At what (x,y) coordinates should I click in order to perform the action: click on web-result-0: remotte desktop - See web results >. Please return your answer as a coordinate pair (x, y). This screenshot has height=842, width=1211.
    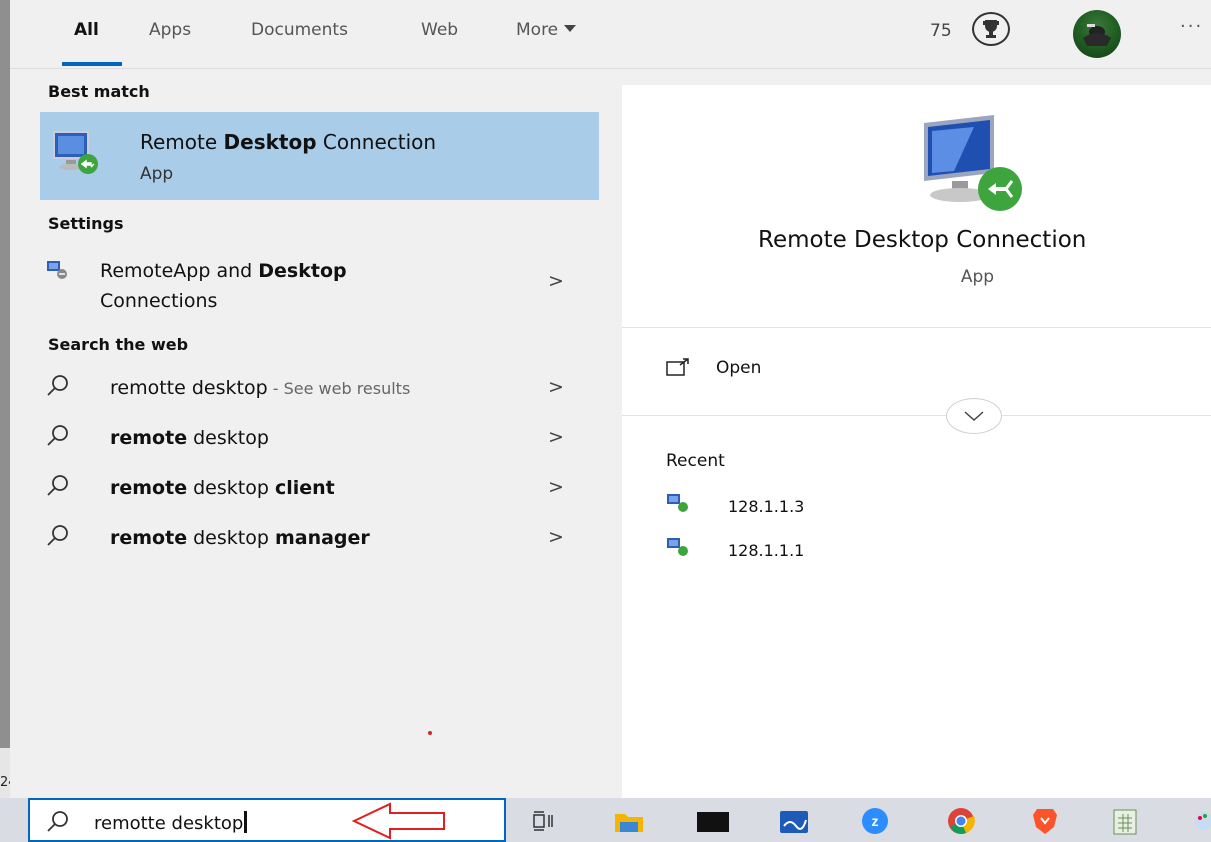
    Looking at the image, I should click on (319, 391).